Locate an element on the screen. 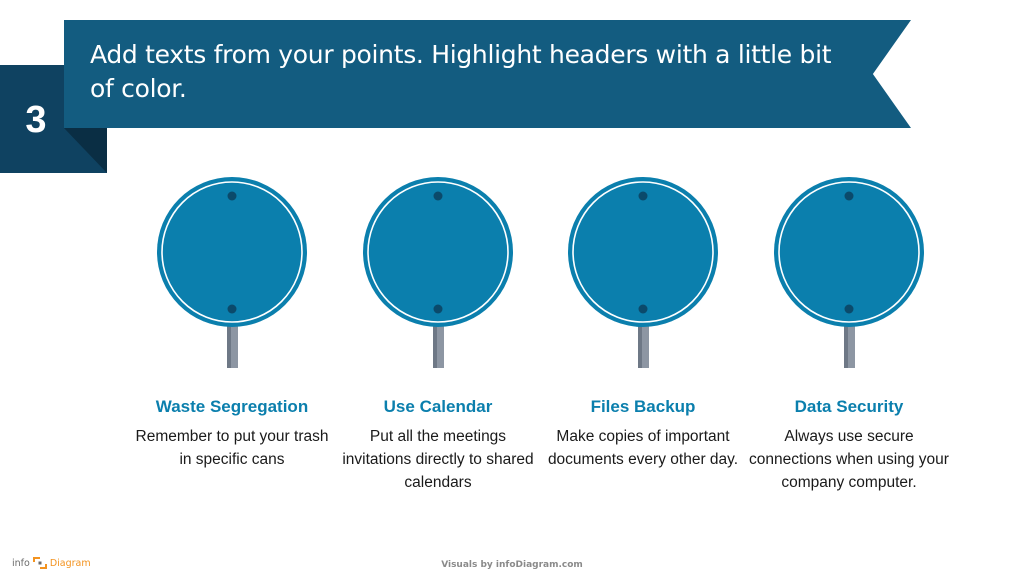 This screenshot has height=575, width=1024. point-header: Use Calendar is located at coordinates (438, 406).